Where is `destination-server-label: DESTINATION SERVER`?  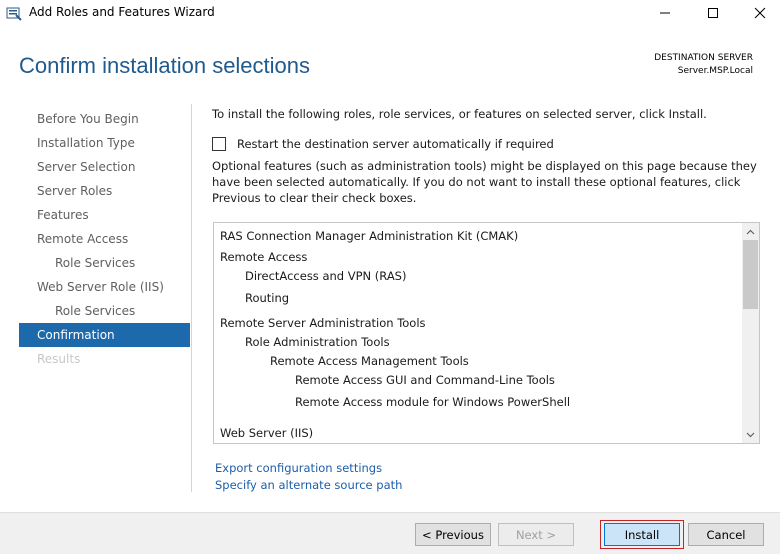 destination-server-label: DESTINATION SERVER is located at coordinates (703, 58).